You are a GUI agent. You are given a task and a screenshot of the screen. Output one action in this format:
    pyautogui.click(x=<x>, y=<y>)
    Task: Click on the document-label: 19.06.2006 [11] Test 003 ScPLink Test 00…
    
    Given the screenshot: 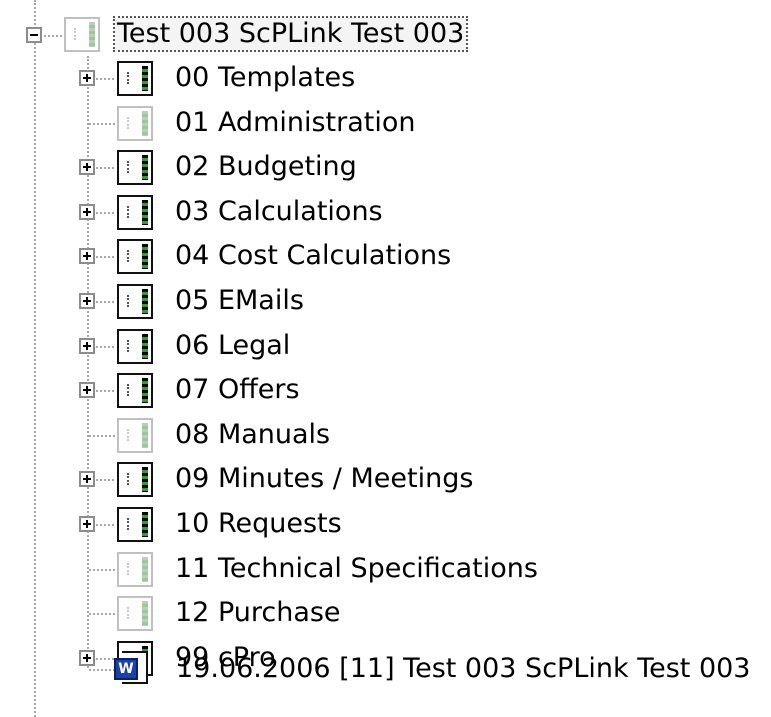 What is the action you would take?
    pyautogui.click(x=463, y=669)
    